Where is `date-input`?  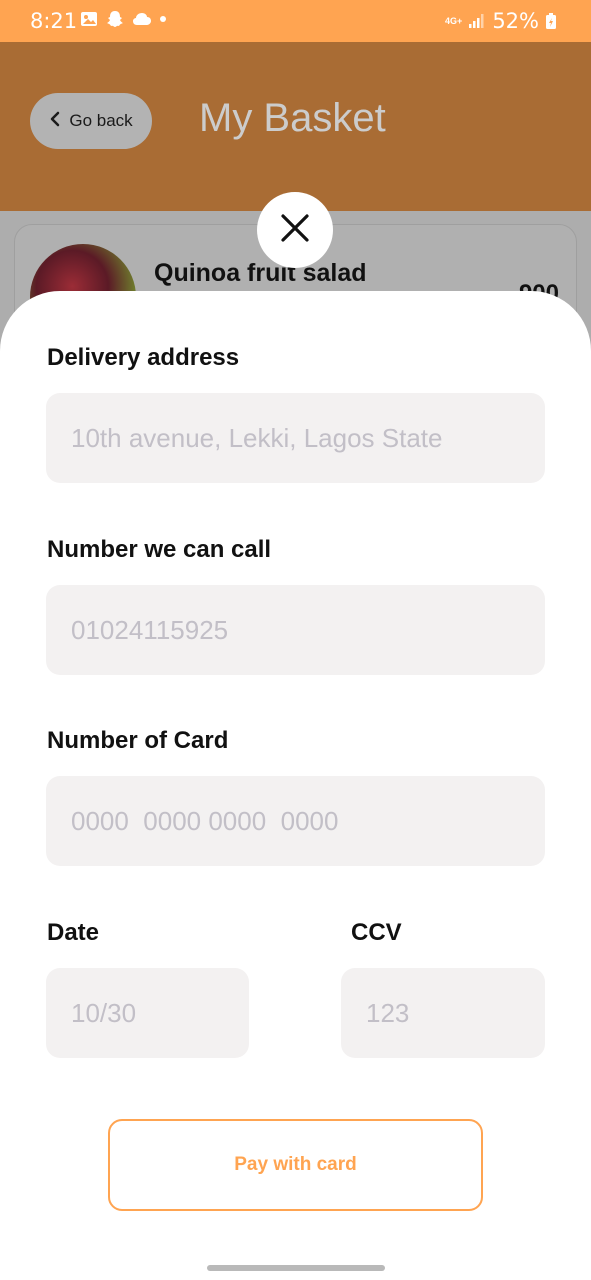 date-input is located at coordinates (147, 1013).